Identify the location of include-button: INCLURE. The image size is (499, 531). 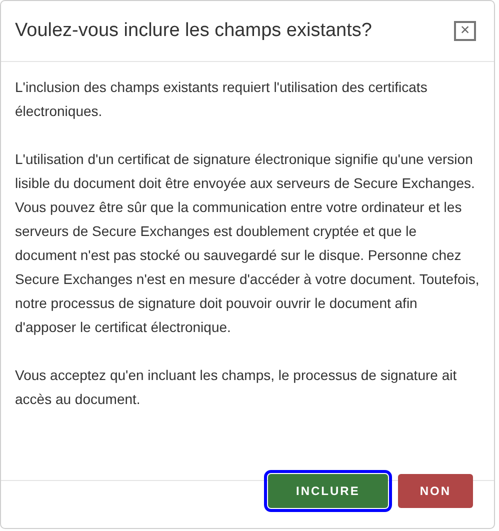
(328, 491).